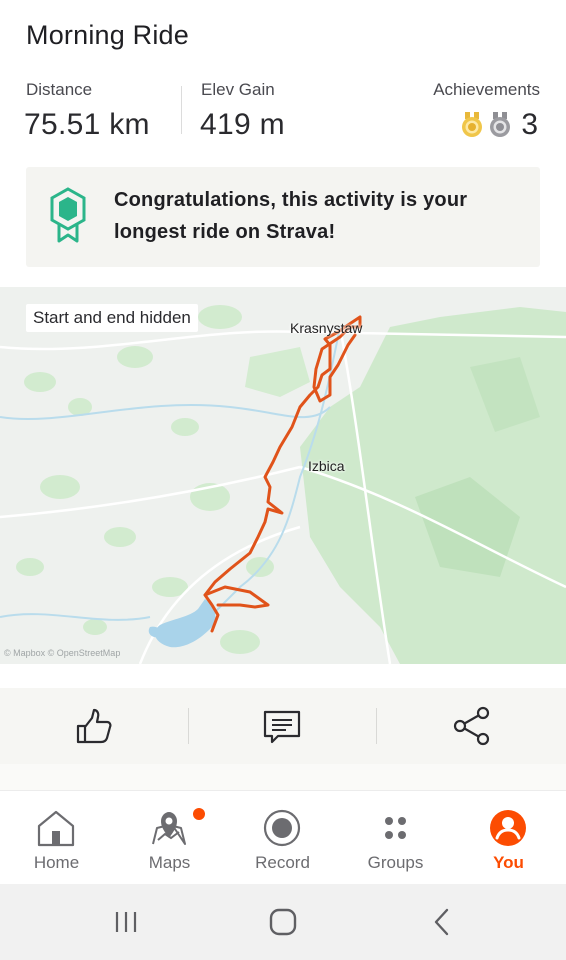 This screenshot has height=960, width=566. What do you see at coordinates (500, 124) in the screenshot?
I see `silver-medal-icon` at bounding box center [500, 124].